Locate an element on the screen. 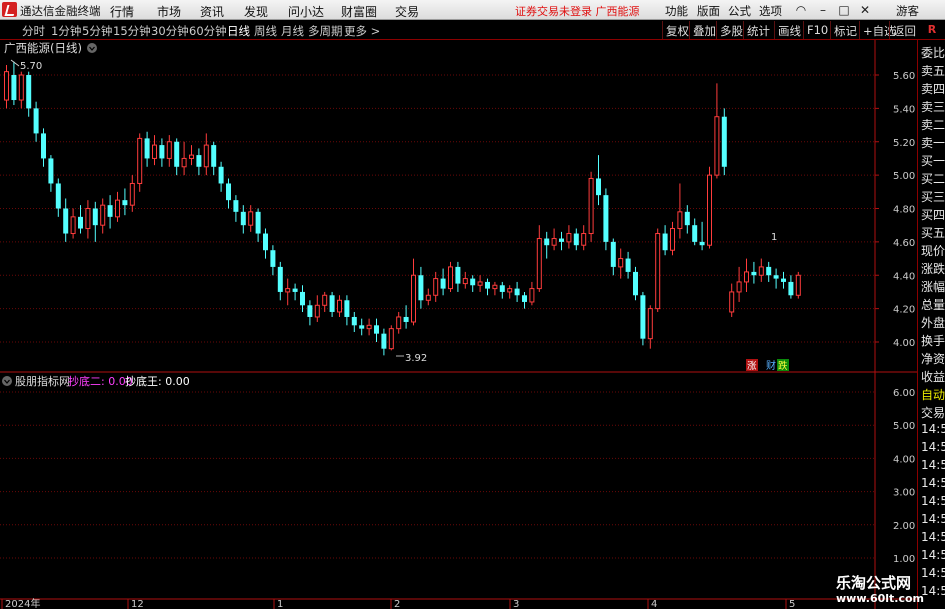 This screenshot has width=945, height=609. indicator-dropdown-icon is located at coordinates (7, 381).